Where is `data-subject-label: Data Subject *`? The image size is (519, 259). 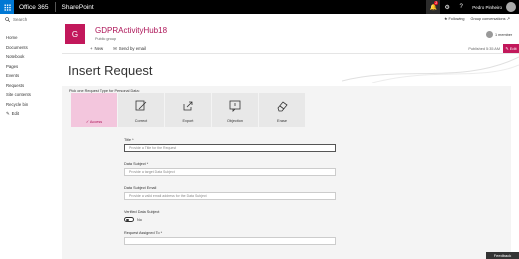
data-subject-label: Data Subject * is located at coordinates (136, 164).